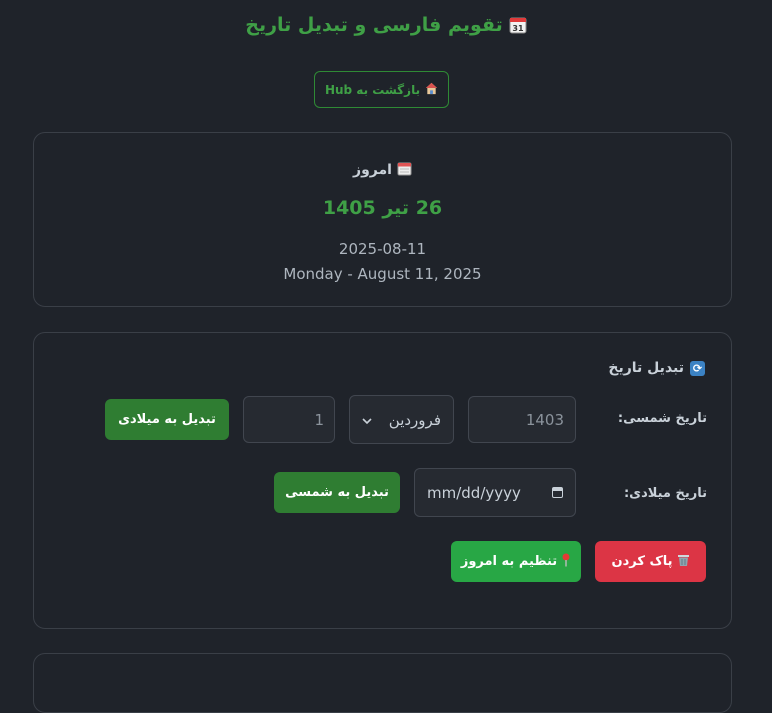 The width and height of the screenshot is (772, 713). Describe the element at coordinates (522, 419) in the screenshot. I see `shamsi-year-input: 1403` at that location.